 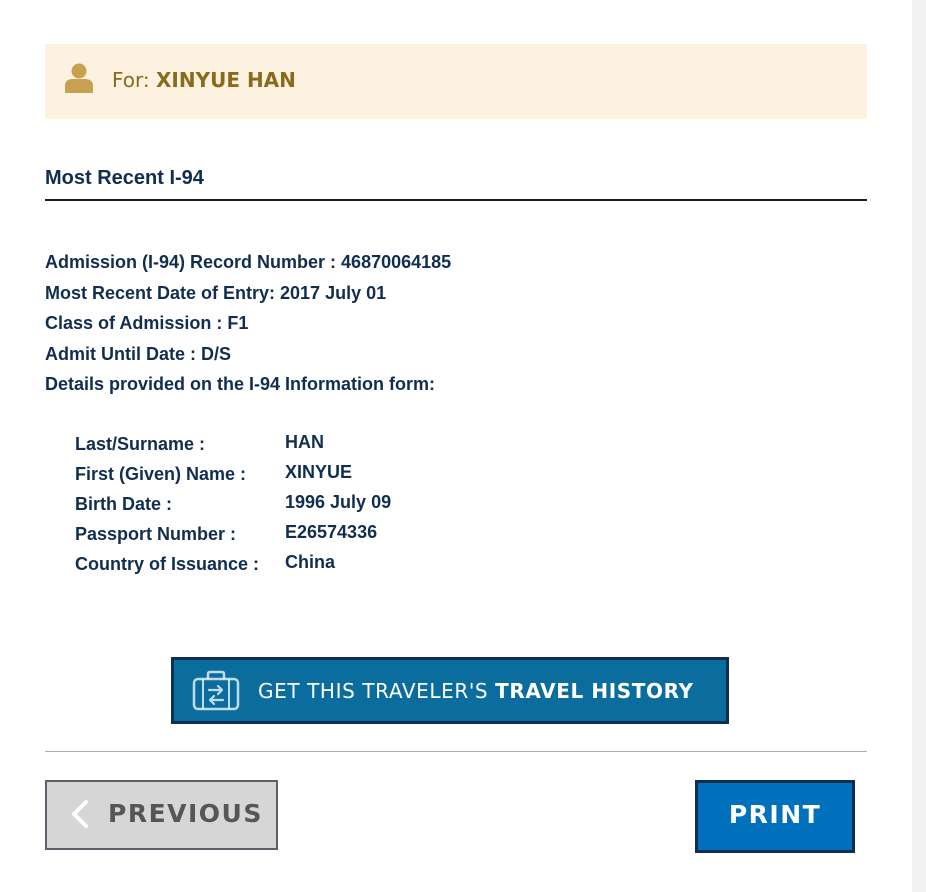 I want to click on print-button: PRINT, so click(x=775, y=816).